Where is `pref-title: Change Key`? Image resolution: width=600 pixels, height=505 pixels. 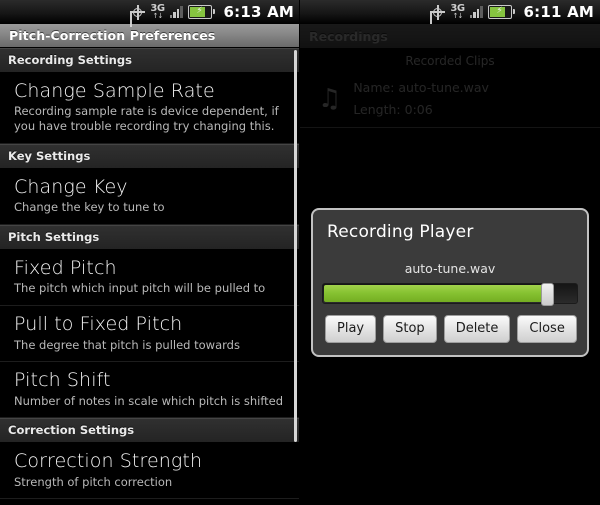
pref-title: Change Key is located at coordinates (71, 186).